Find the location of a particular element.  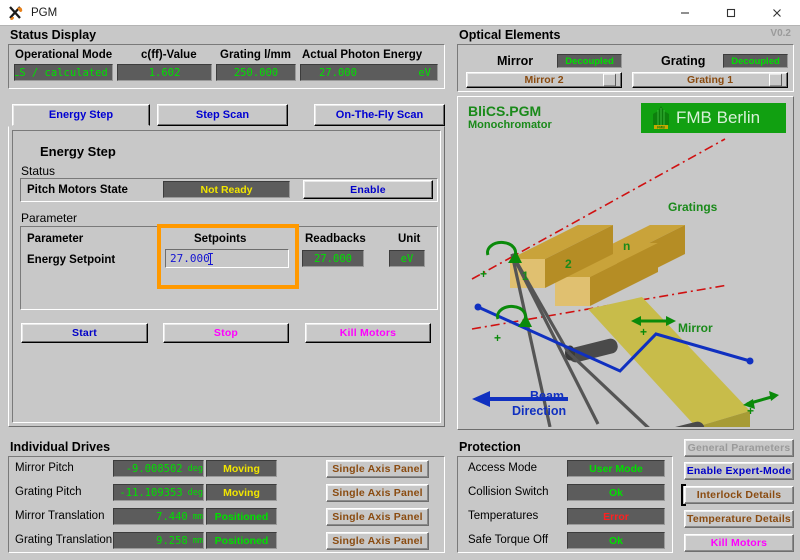

diagram-label-grating-1: 1 is located at coordinates (525, 276).